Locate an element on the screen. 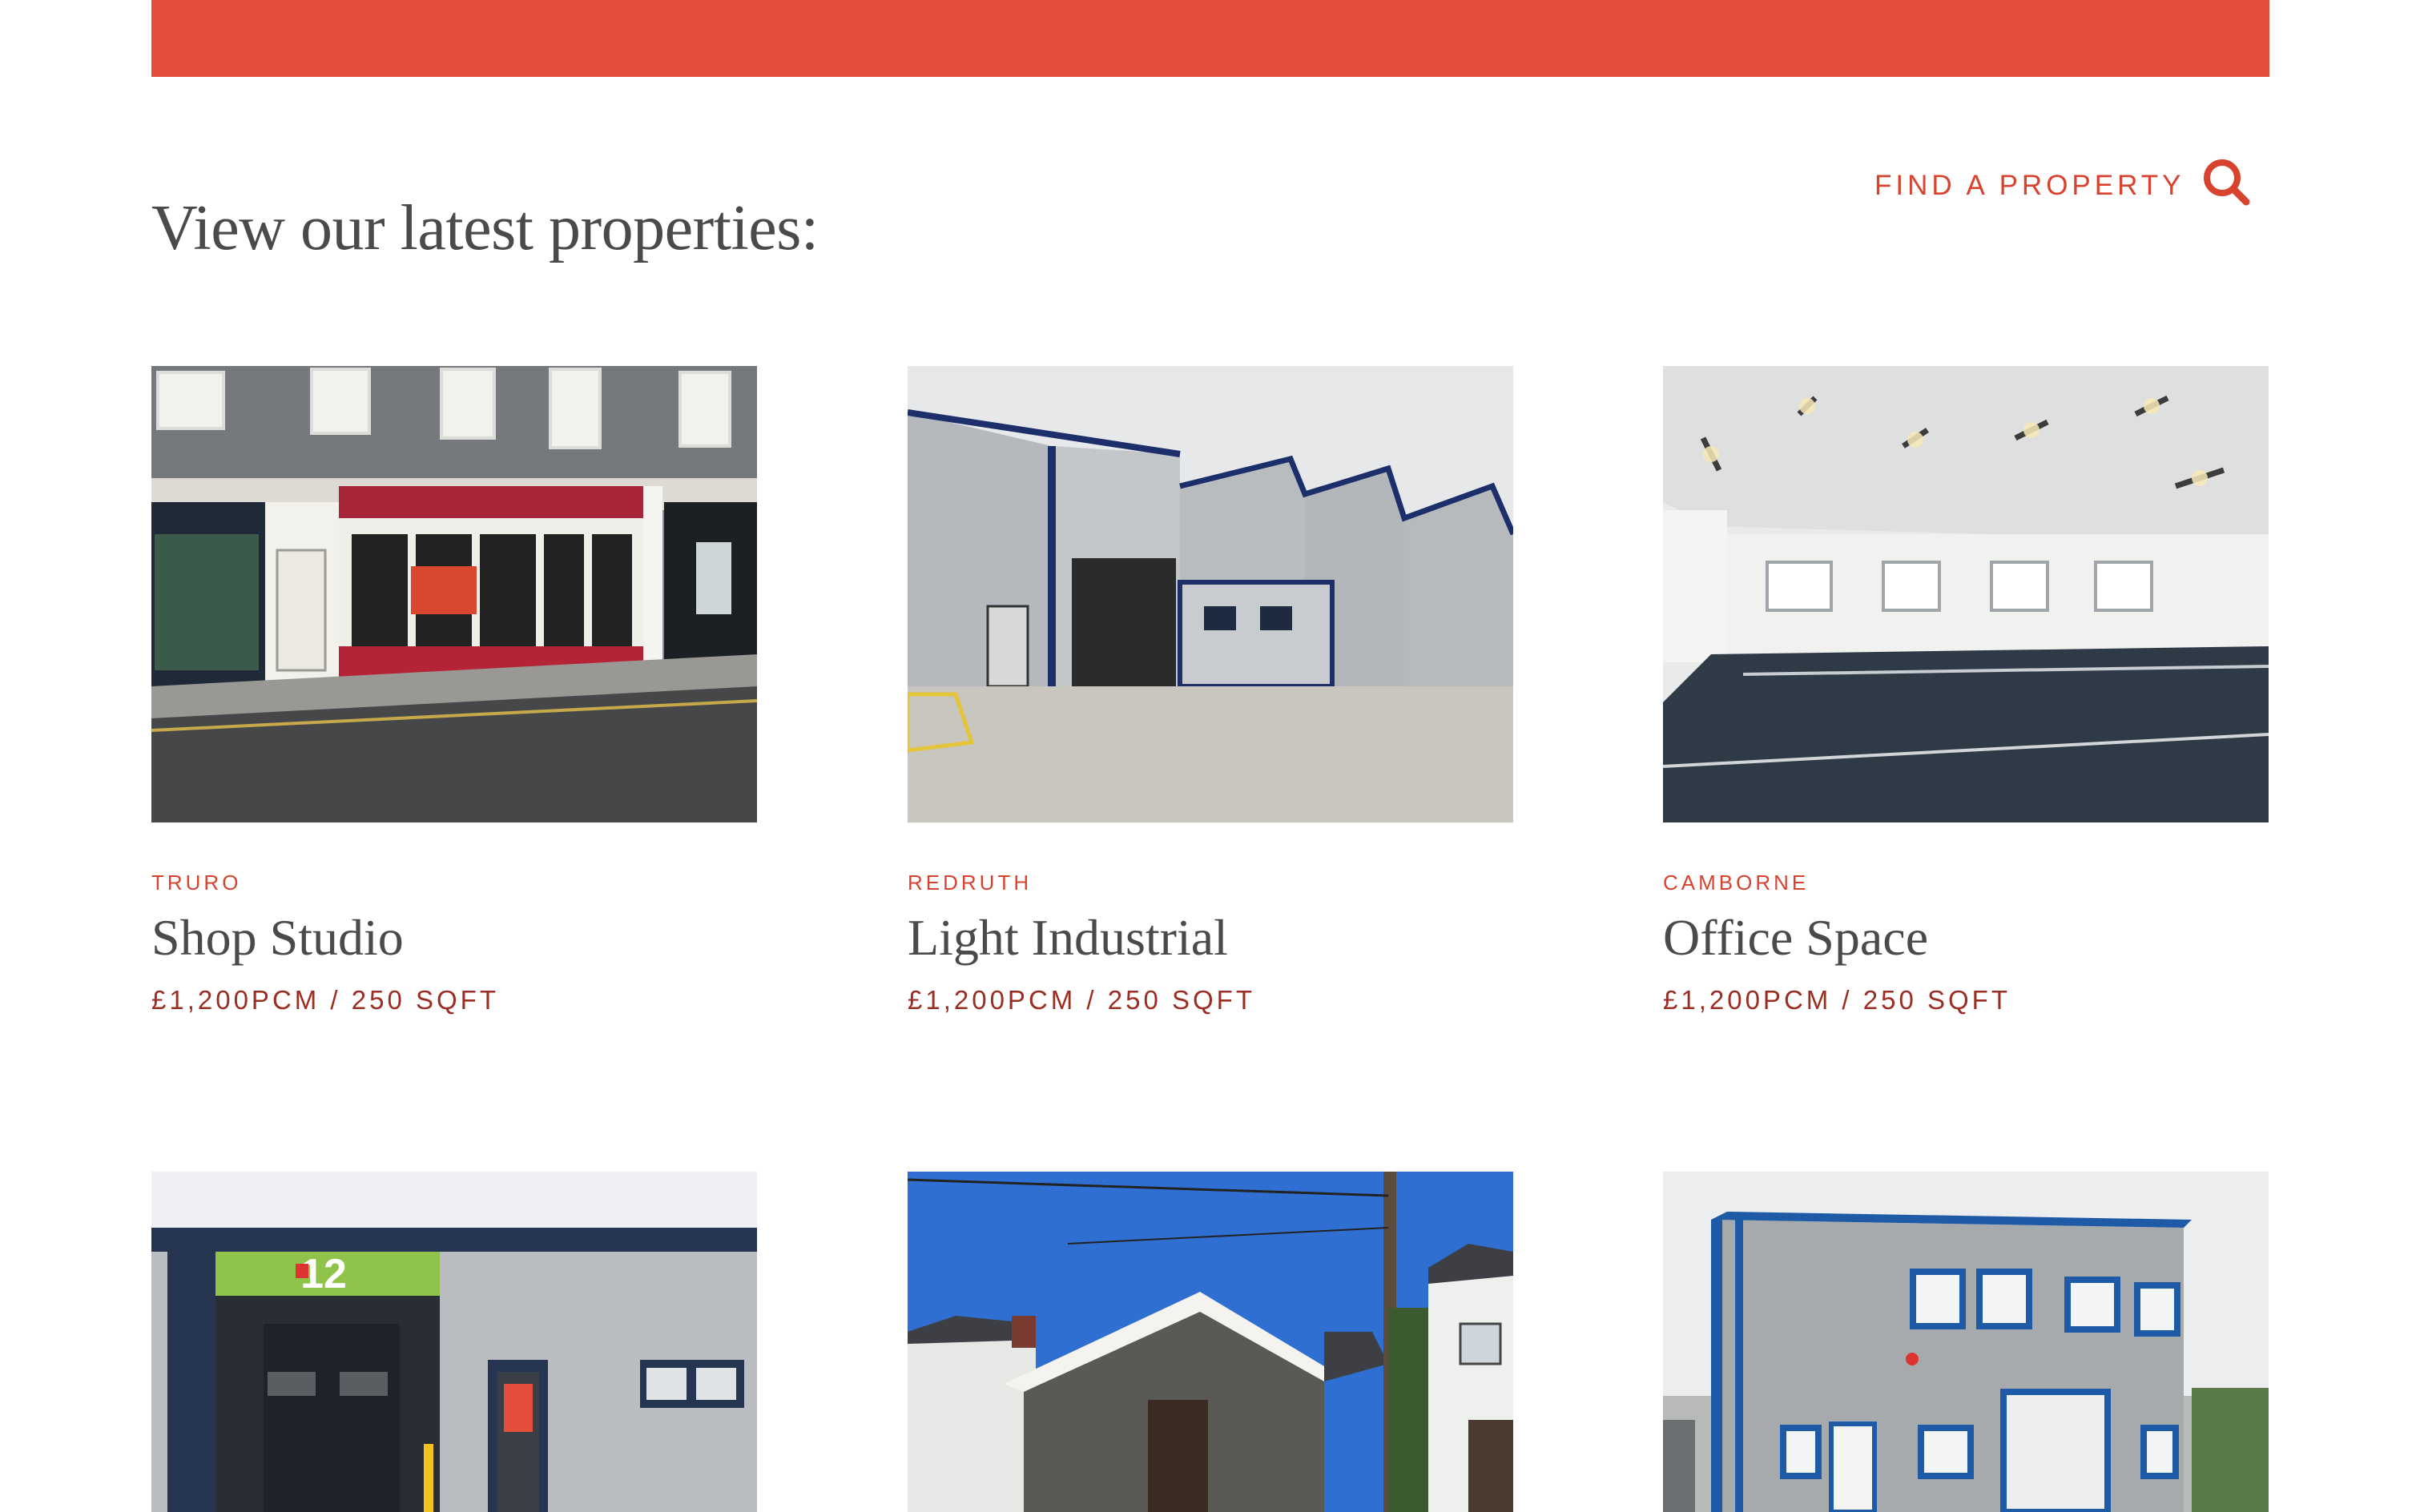  property-title: Light Industrial is located at coordinates (1211, 937).